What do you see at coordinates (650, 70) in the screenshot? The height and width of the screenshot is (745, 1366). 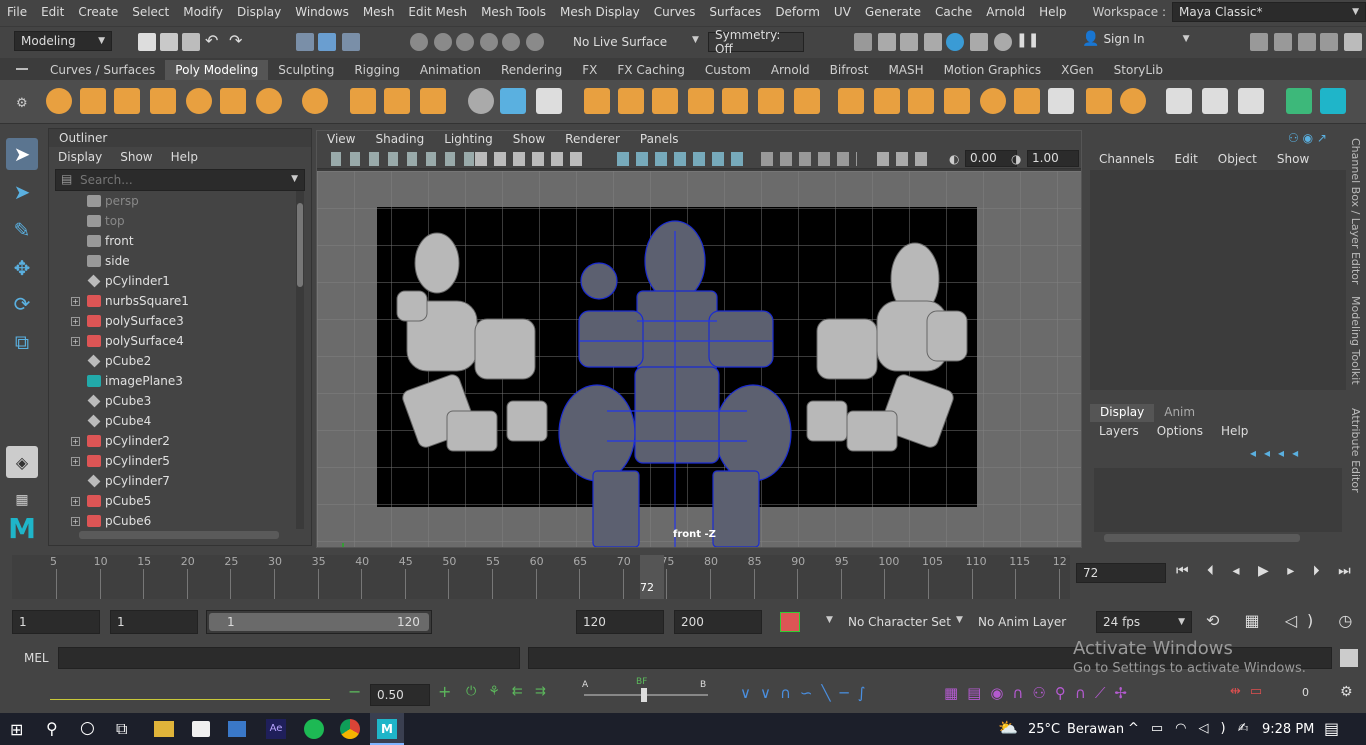 I see `shelf-tab-fx-caching: FX Caching` at bounding box center [650, 70].